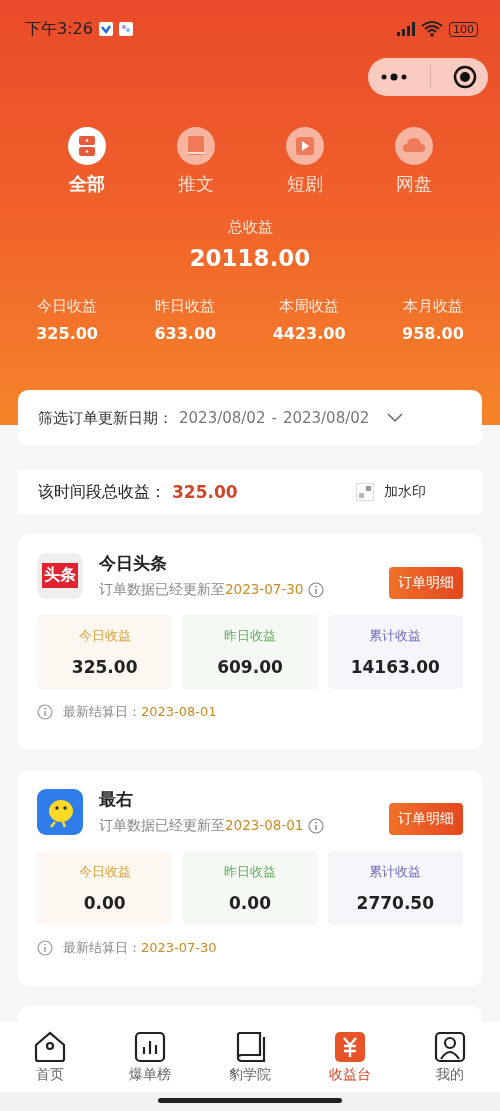 This screenshot has height=1111, width=500. What do you see at coordinates (150, 1046) in the screenshot?
I see `bar-chart-icon` at bounding box center [150, 1046].